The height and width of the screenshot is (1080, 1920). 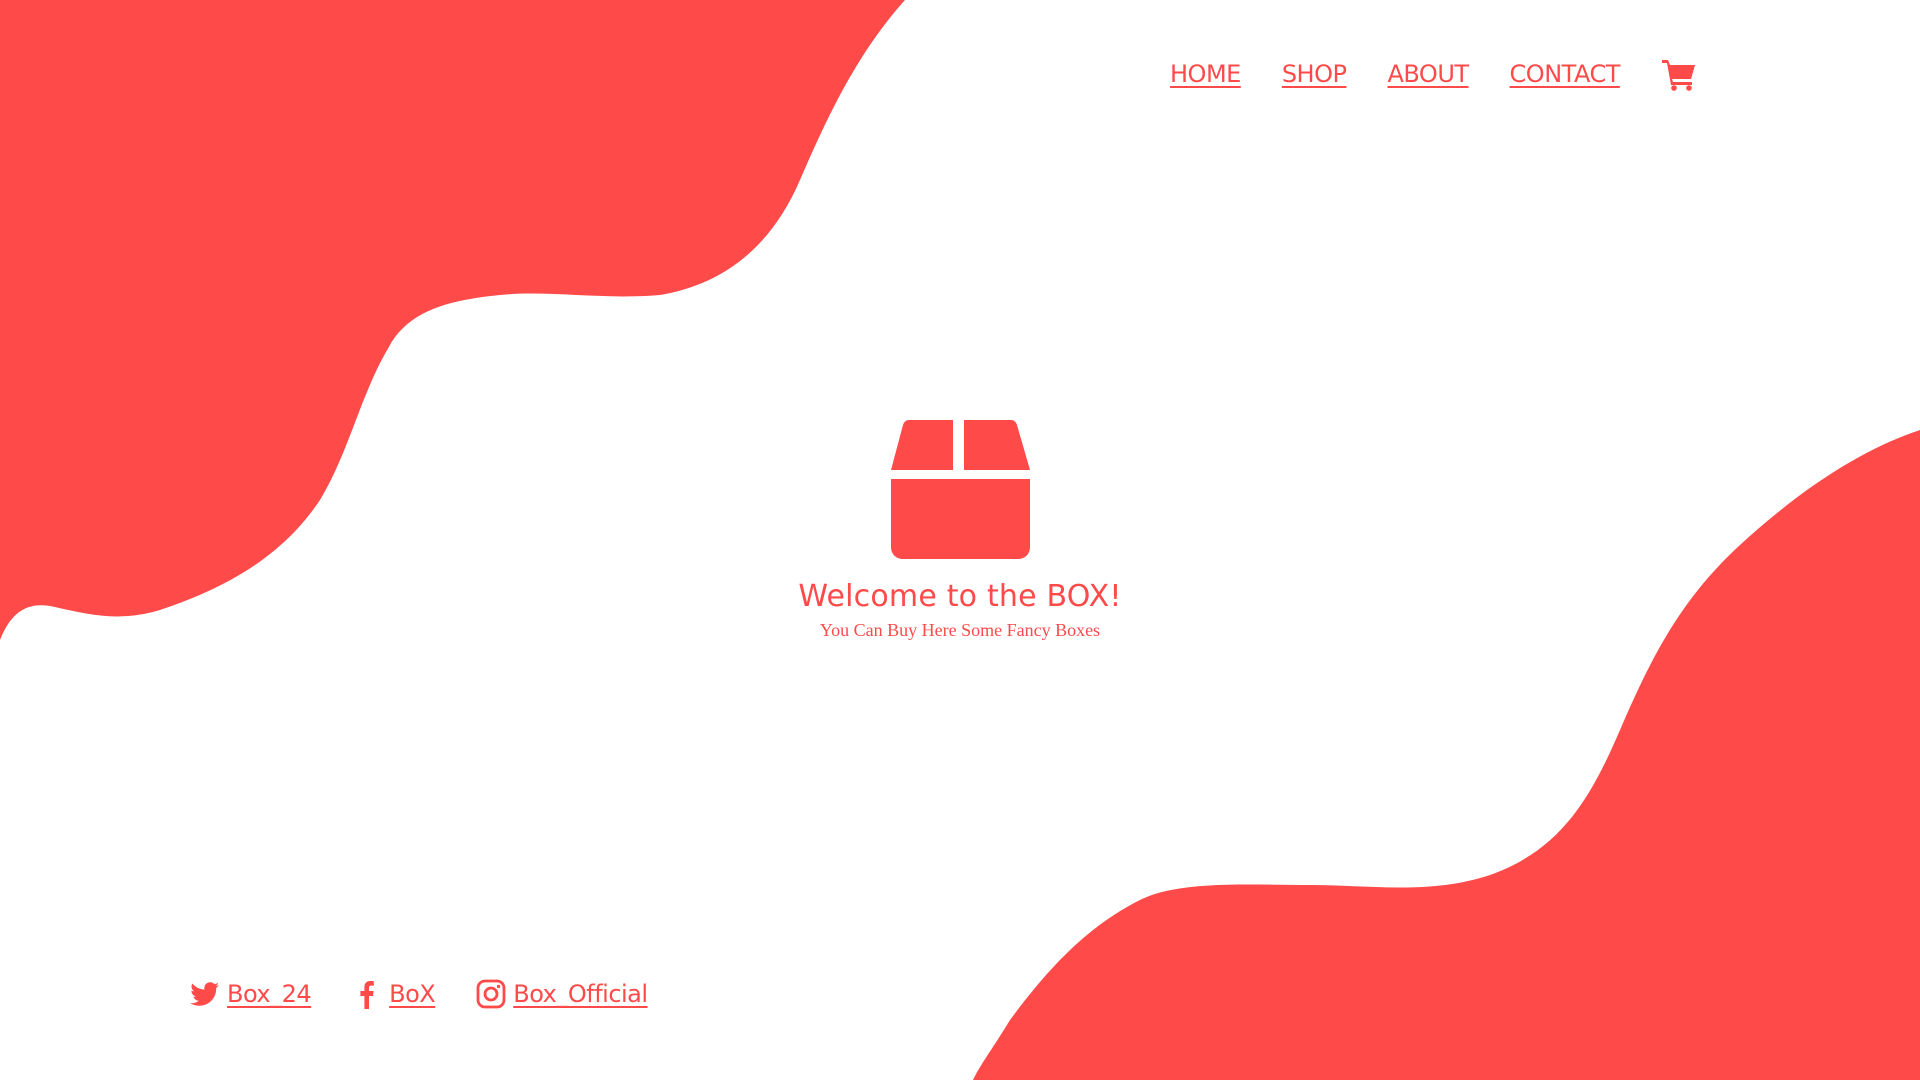 I want to click on main-nav: HOME SHOP ABOUT CONTACT, so click(x=1433, y=74).